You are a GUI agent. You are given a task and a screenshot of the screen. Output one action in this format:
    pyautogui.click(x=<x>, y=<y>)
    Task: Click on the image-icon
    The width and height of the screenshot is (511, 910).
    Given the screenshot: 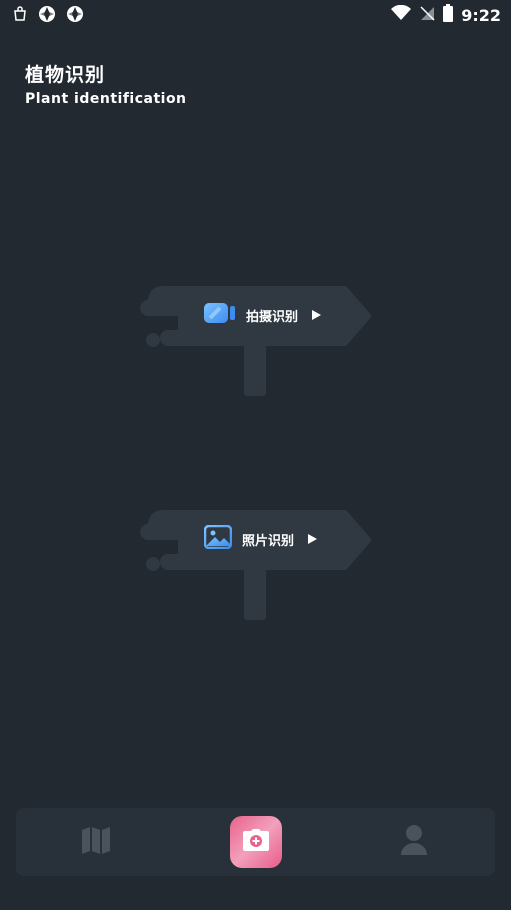 What is the action you would take?
    pyautogui.click(x=218, y=538)
    